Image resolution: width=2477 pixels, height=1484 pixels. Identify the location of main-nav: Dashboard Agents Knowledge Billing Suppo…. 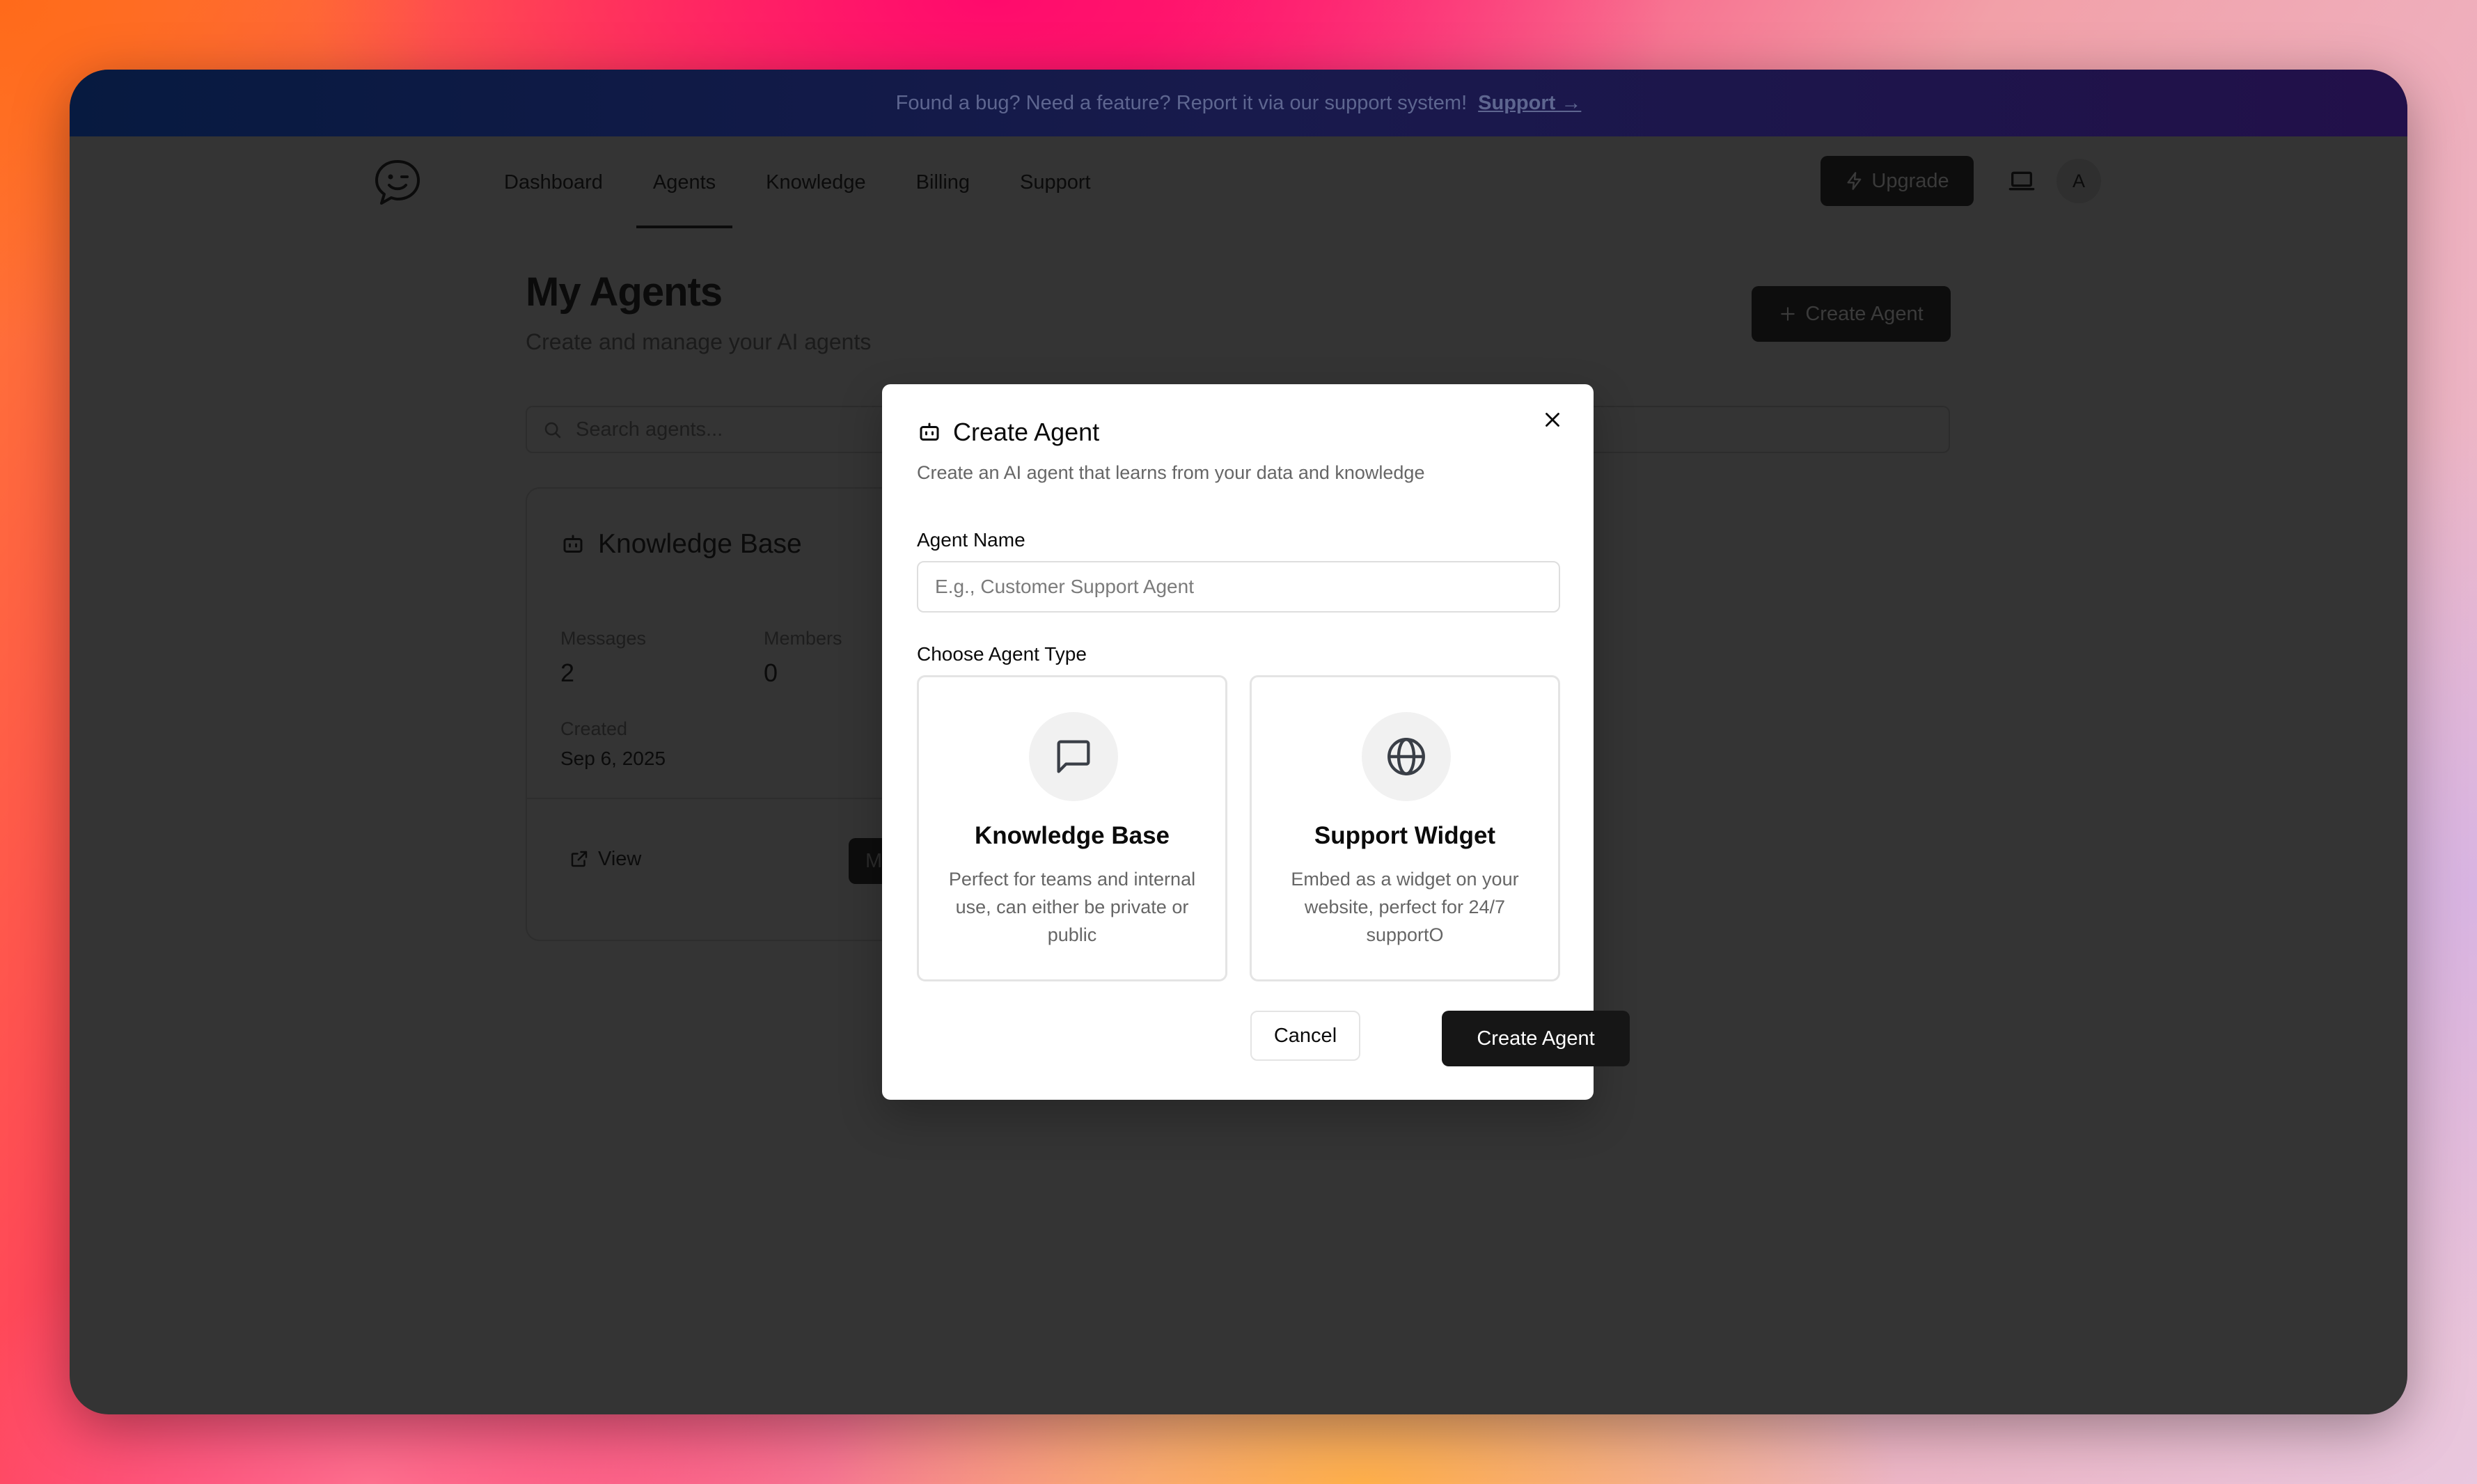
(805, 182).